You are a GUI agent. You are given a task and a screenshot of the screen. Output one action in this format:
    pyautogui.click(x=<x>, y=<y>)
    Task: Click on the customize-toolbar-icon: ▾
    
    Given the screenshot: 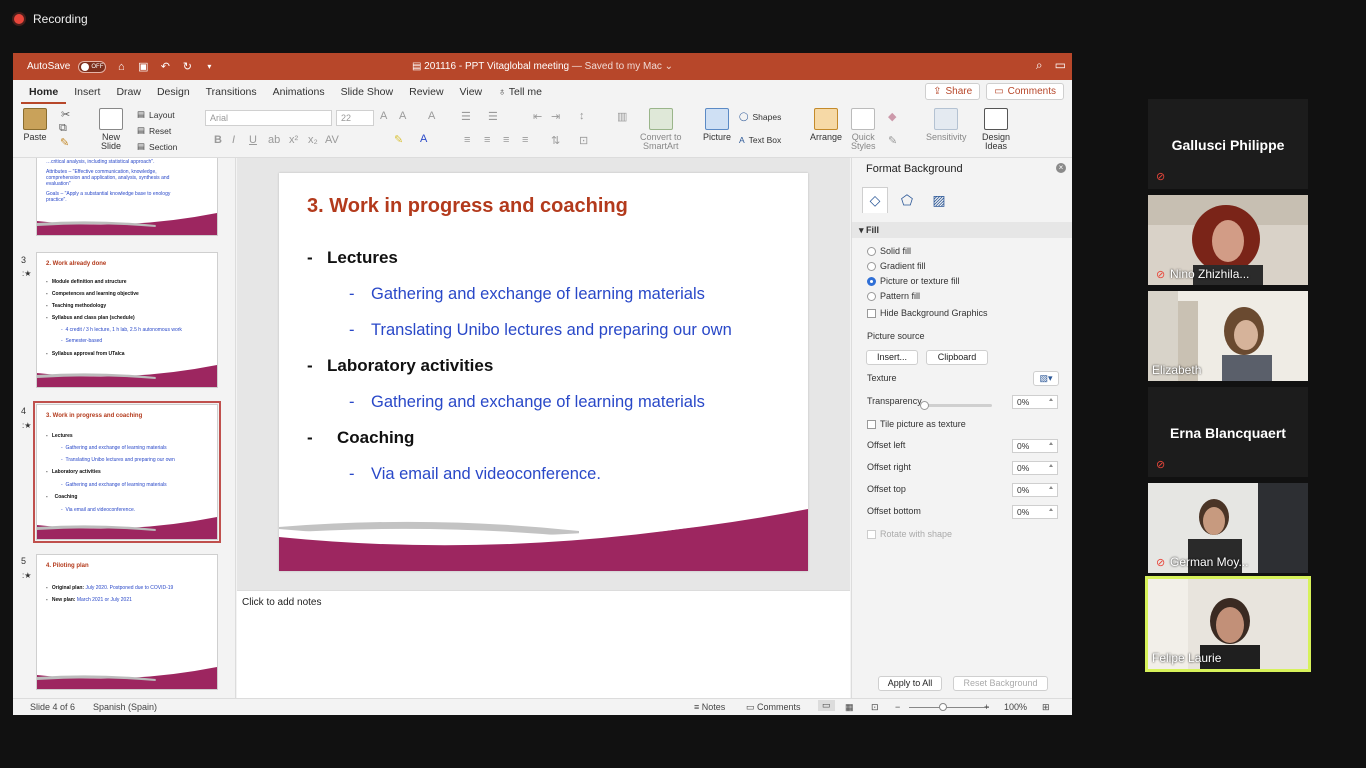 What is the action you would take?
    pyautogui.click(x=209, y=66)
    